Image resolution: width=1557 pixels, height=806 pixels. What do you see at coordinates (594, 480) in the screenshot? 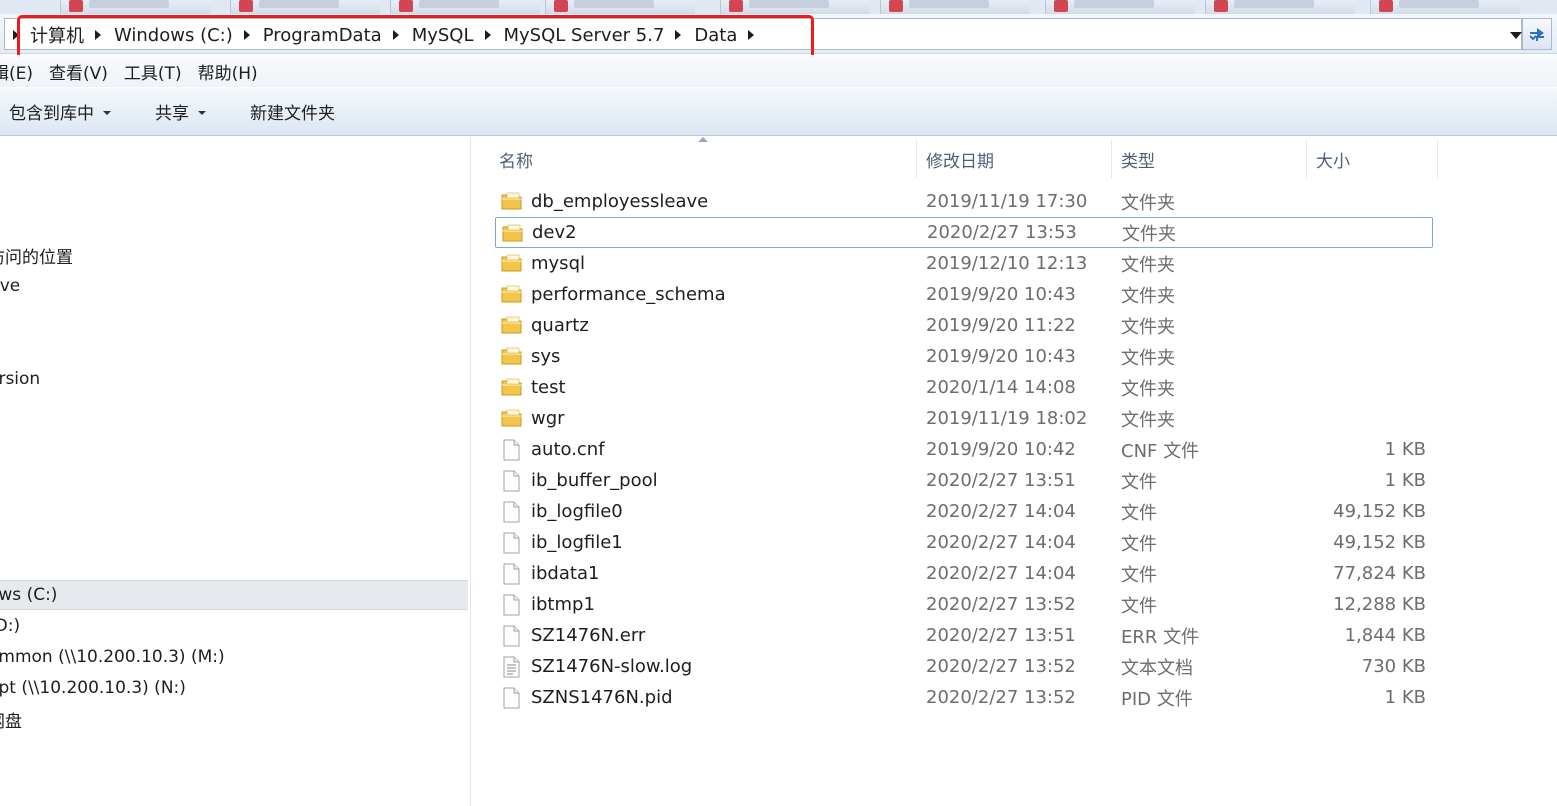
I see `file-name: ib_buffer_pool` at bounding box center [594, 480].